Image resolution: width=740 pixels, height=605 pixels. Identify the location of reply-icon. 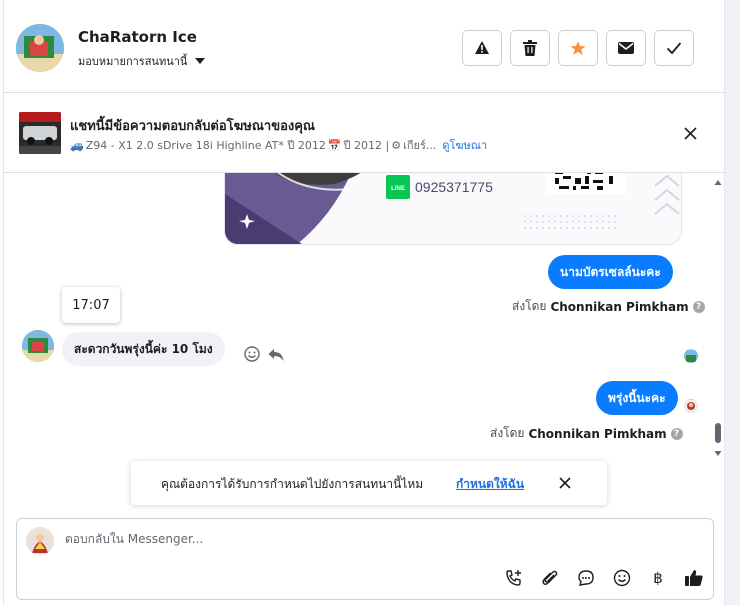
(276, 355).